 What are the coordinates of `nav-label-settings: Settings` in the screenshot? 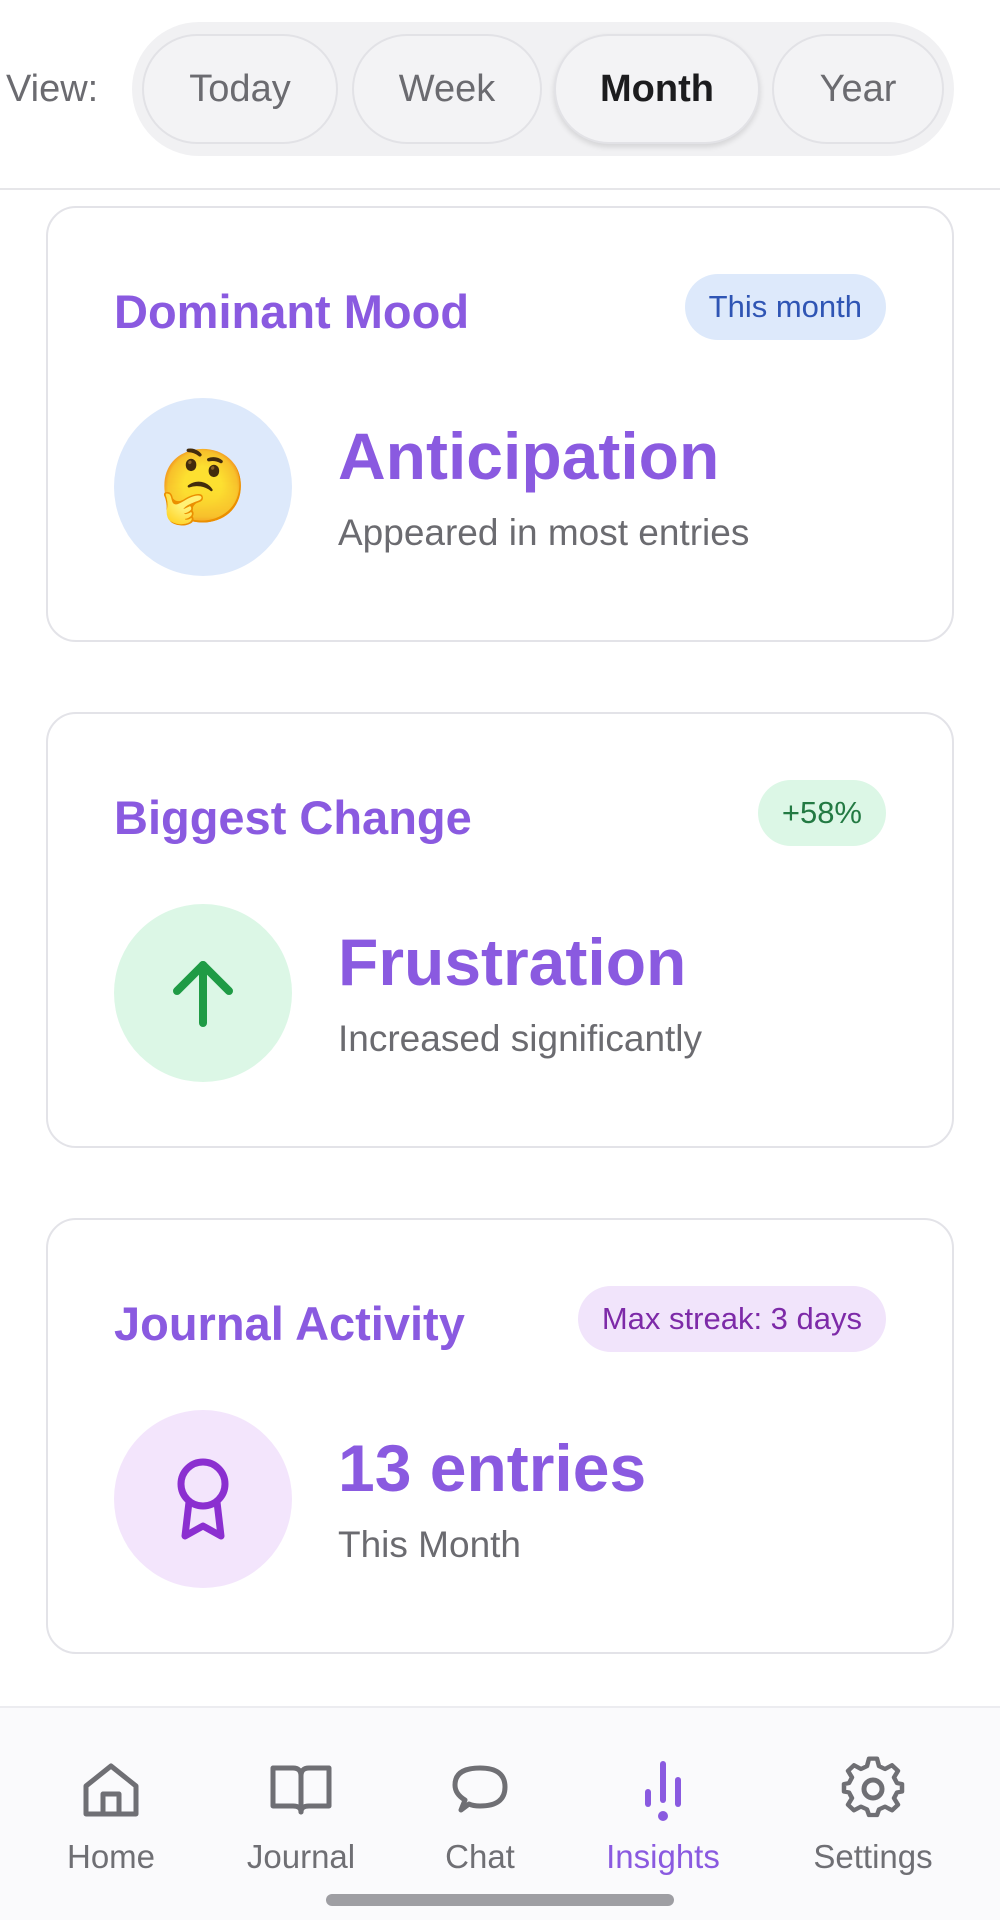 It's located at (873, 1856).